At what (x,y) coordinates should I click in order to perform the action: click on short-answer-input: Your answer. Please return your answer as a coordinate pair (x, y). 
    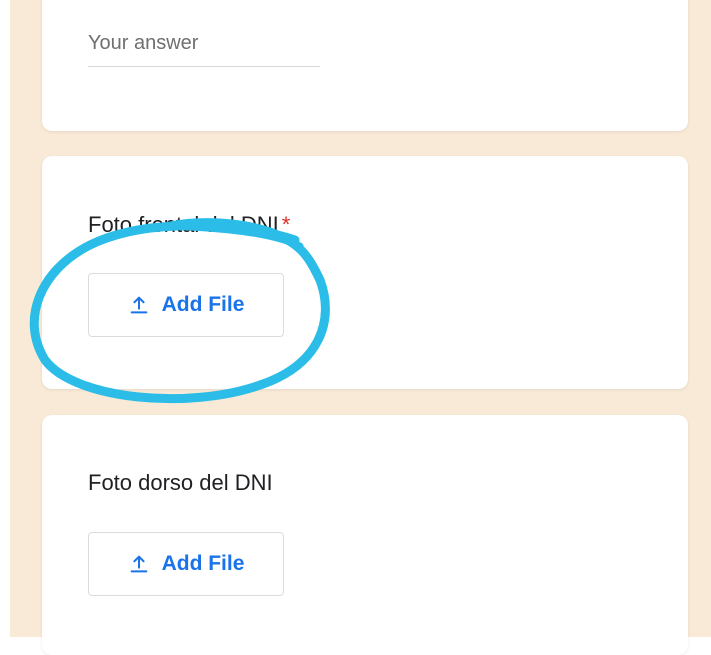
    Looking at the image, I should click on (204, 49).